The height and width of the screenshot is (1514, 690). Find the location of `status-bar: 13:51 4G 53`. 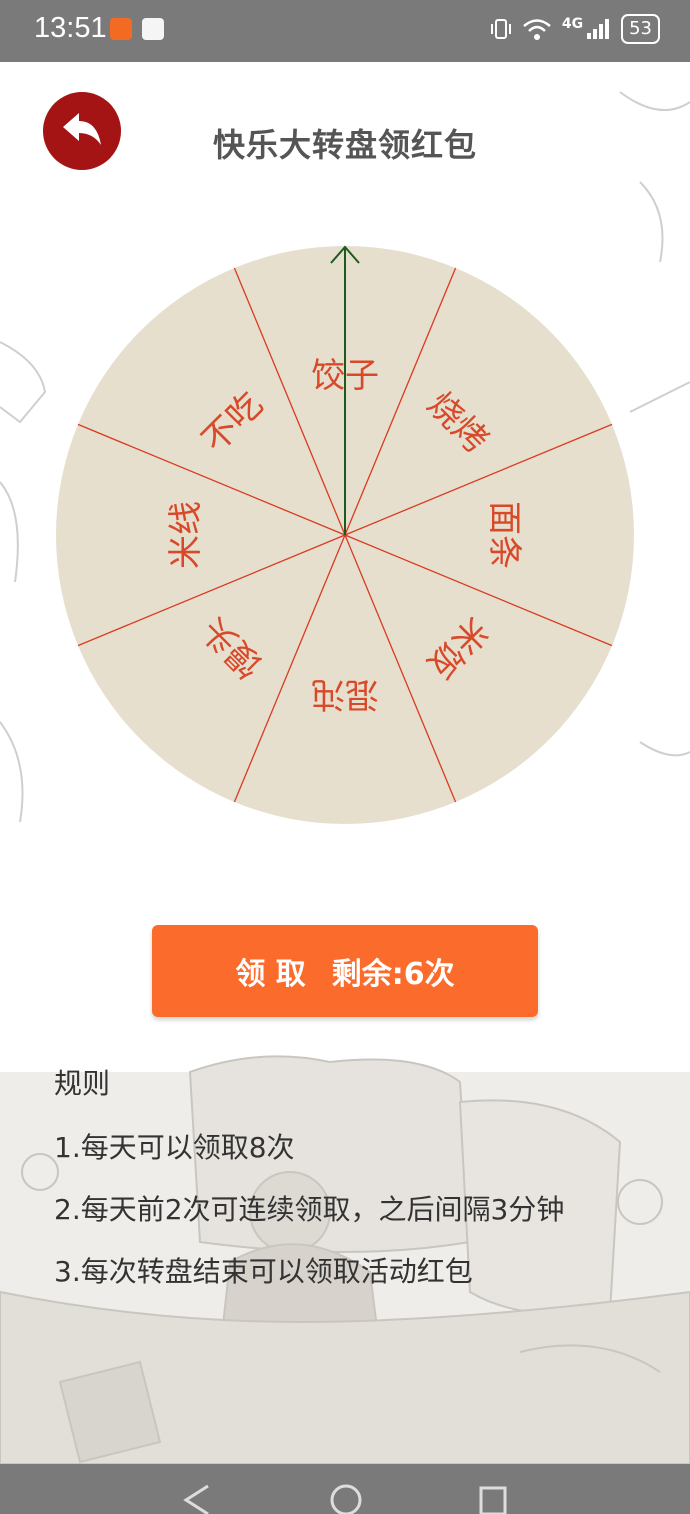

status-bar: 13:51 4G 53 is located at coordinates (345, 31).